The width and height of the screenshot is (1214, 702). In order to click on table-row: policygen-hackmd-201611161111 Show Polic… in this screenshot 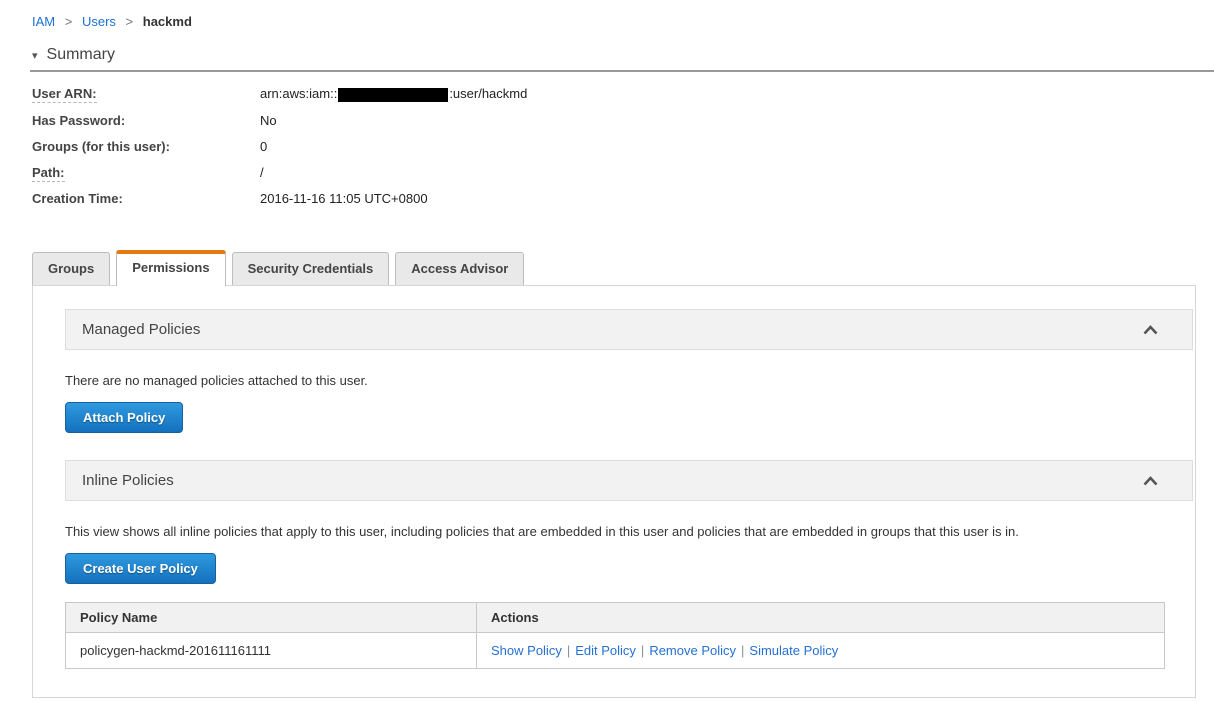, I will do `click(614, 650)`.